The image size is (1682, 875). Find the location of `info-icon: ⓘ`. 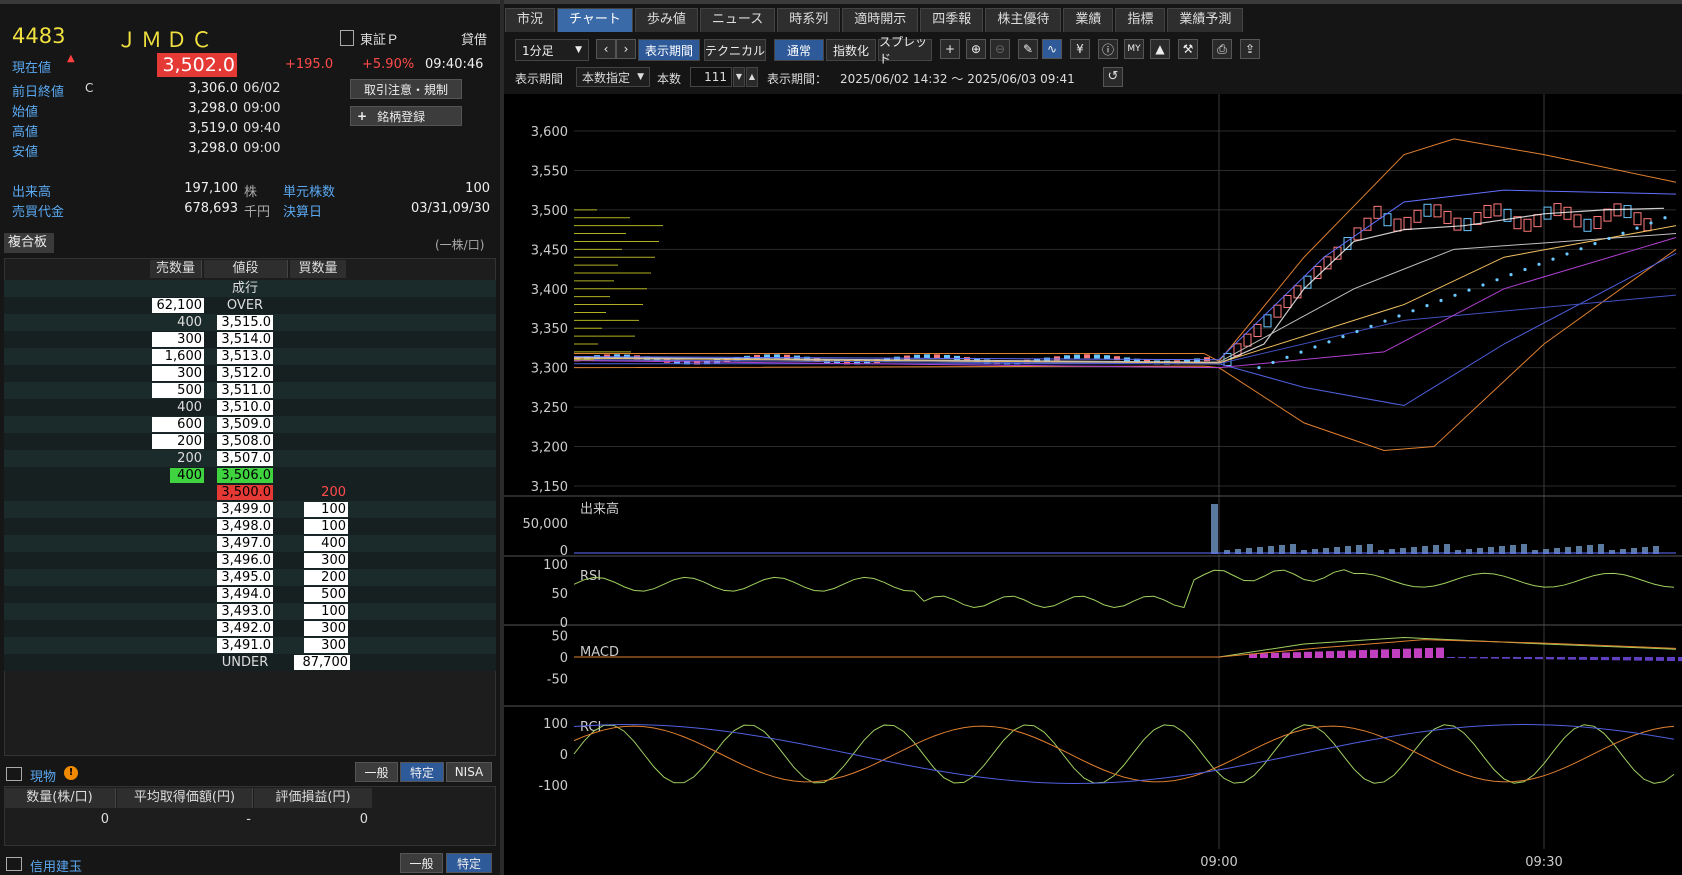

info-icon: ⓘ is located at coordinates (1108, 49).